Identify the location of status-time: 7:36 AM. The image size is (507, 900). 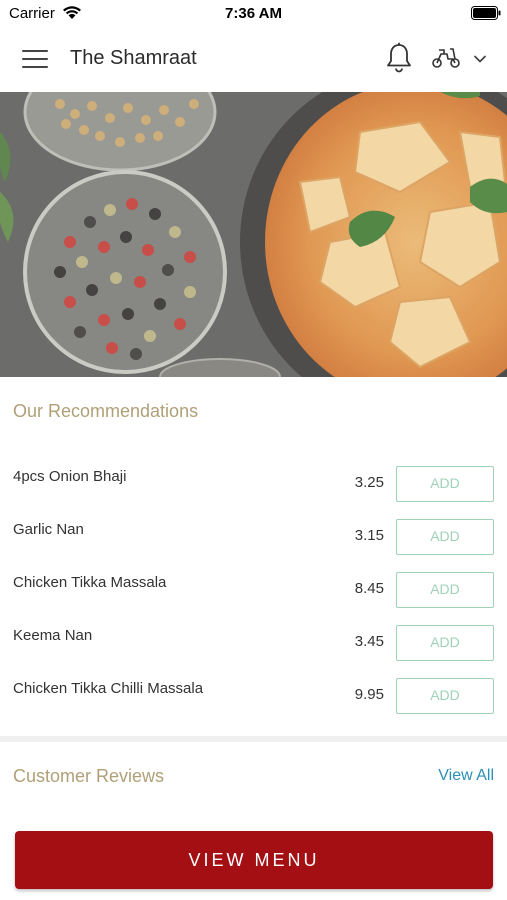
(253, 13).